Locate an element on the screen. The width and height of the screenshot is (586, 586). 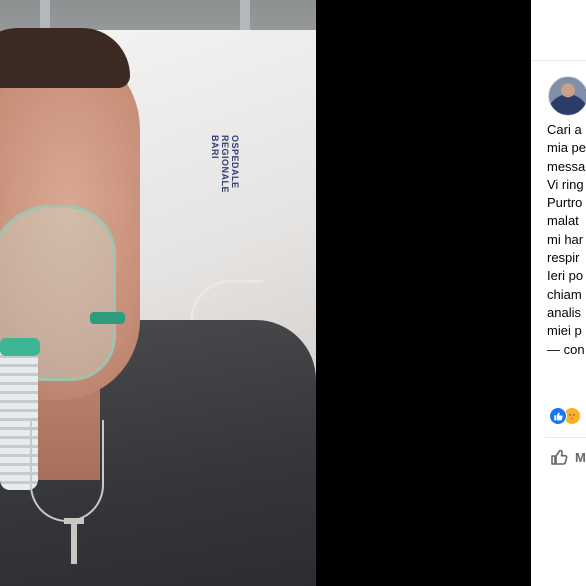
reaction-summary is located at coordinates (567, 417).